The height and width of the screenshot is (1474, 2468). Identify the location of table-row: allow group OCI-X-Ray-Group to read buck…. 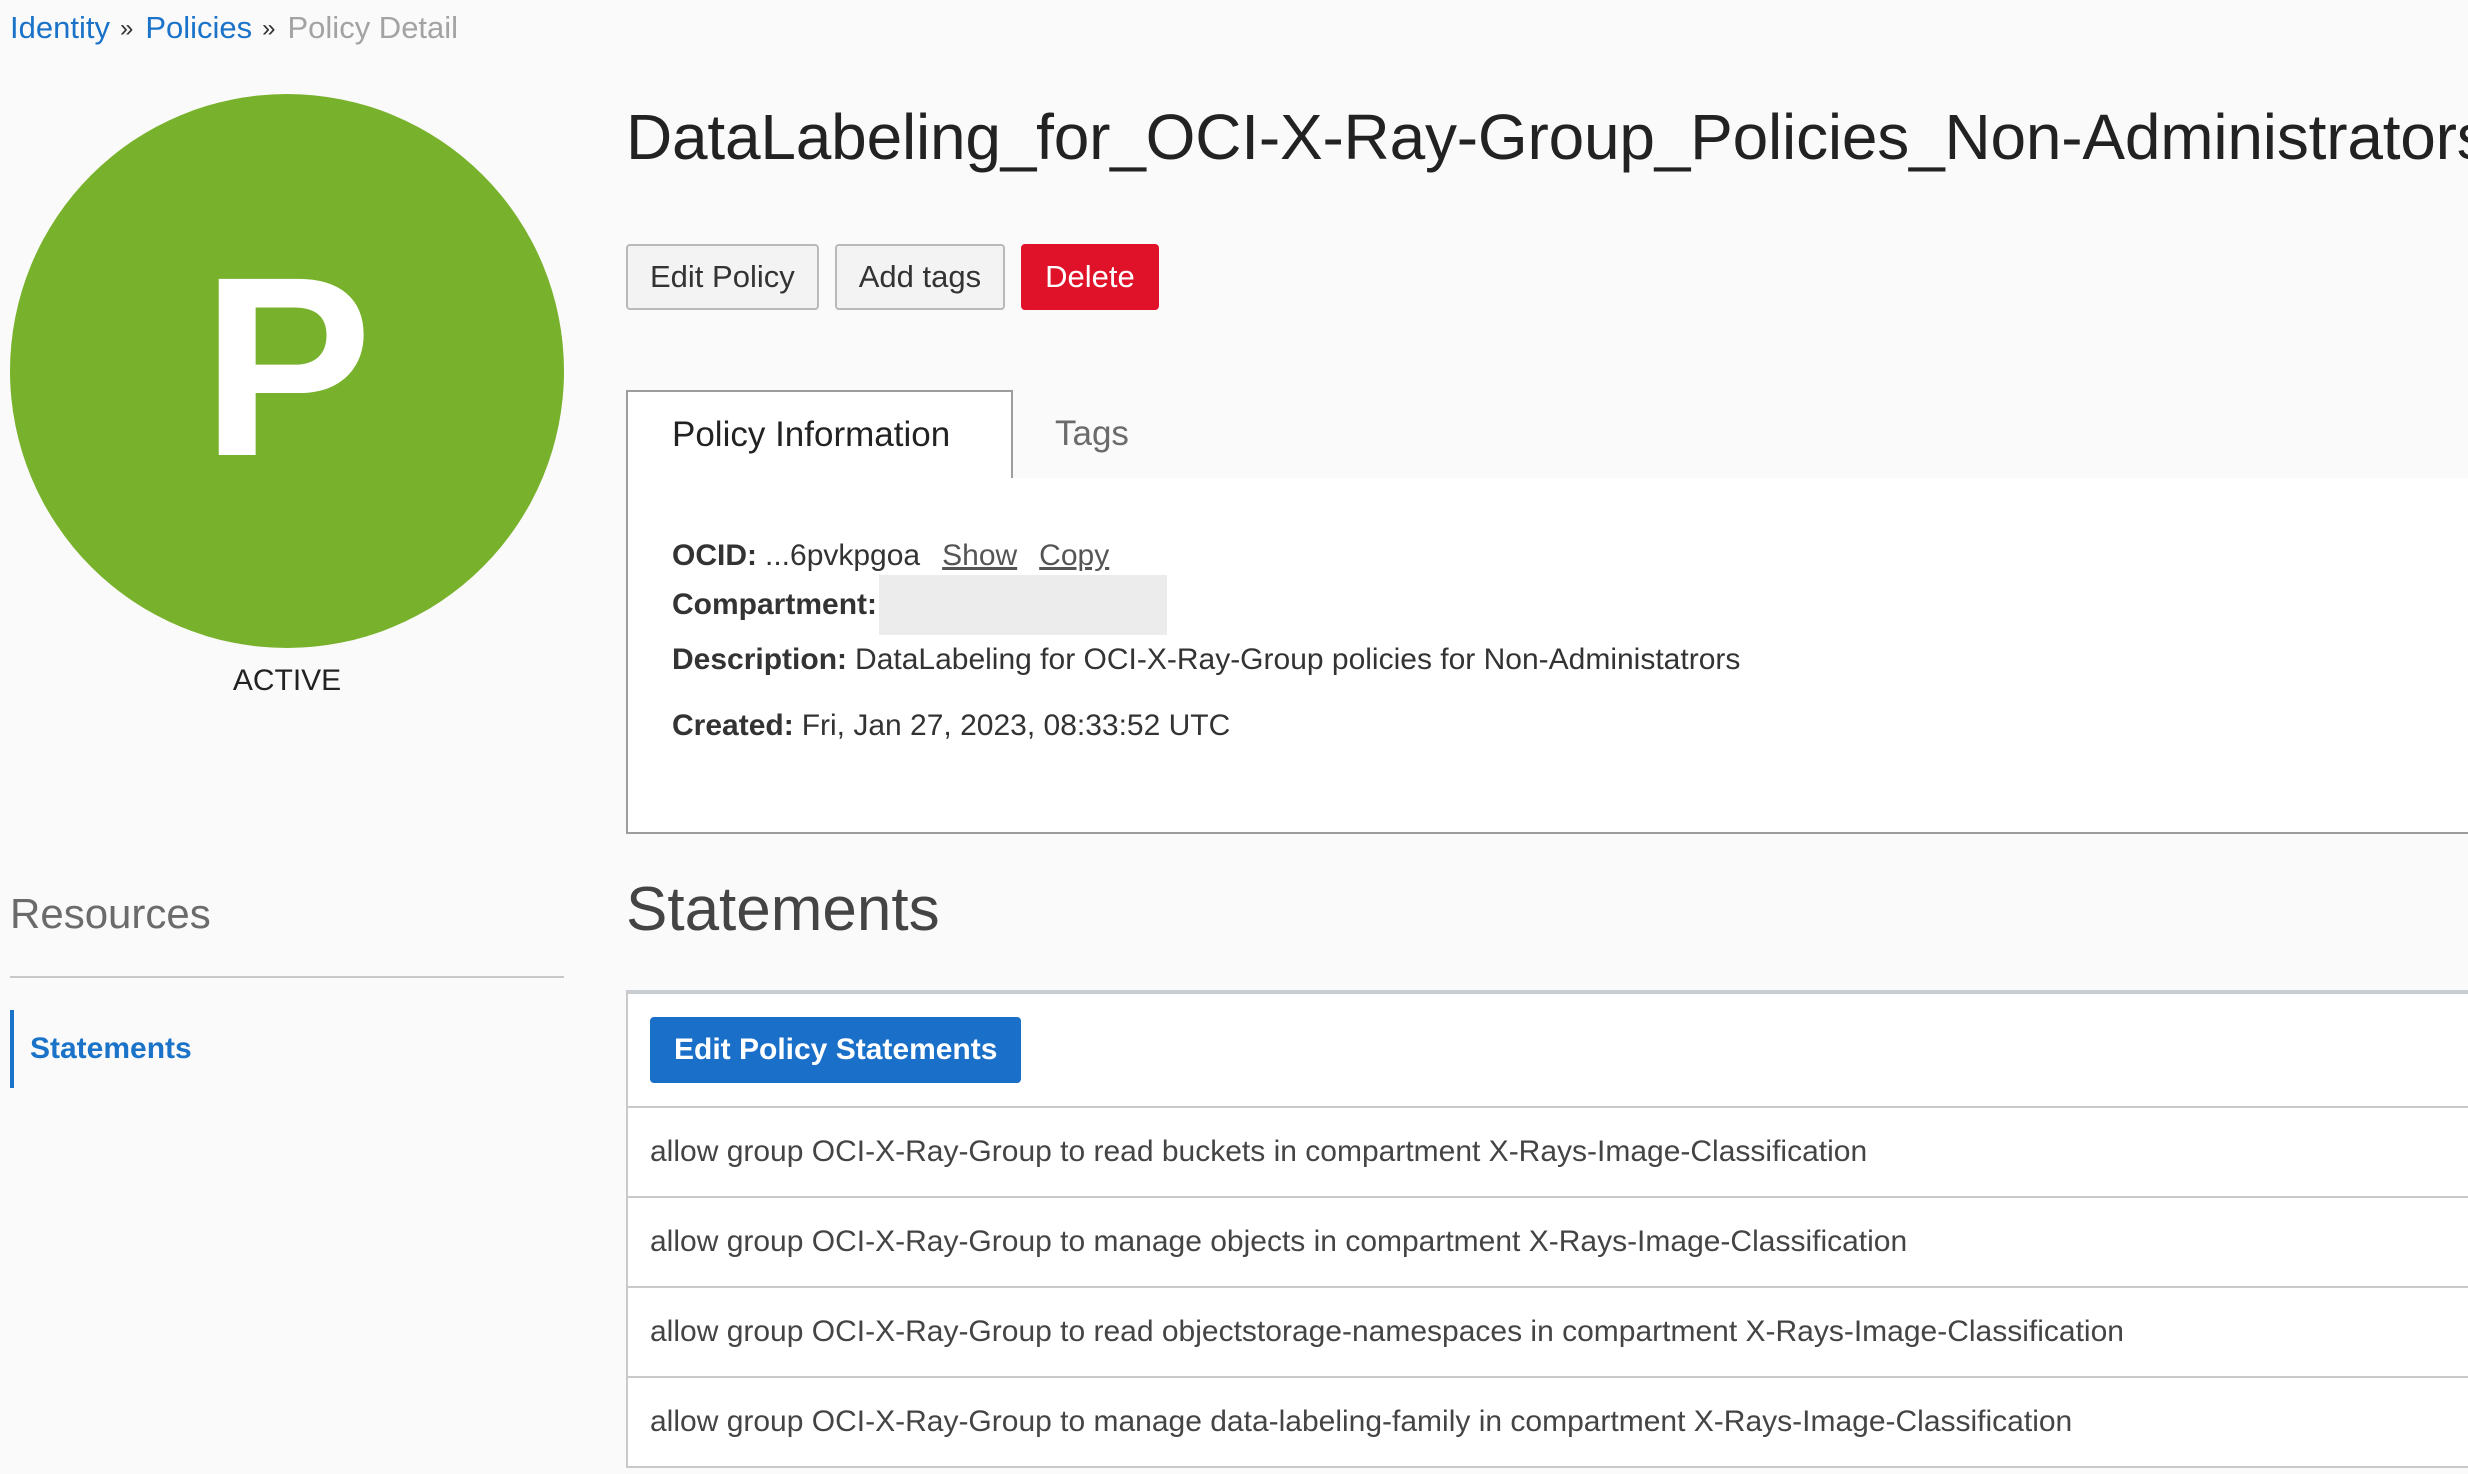
(1548, 1153).